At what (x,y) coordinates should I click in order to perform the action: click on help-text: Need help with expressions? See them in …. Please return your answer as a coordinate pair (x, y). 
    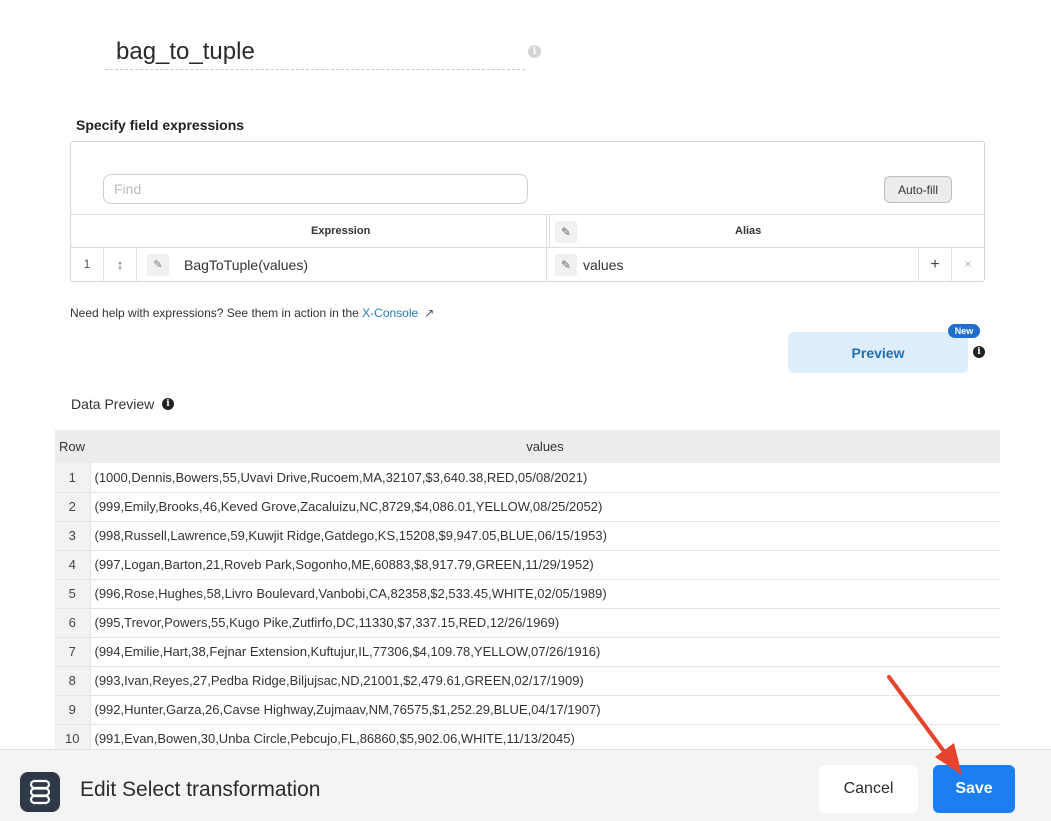
    Looking at the image, I should click on (252, 313).